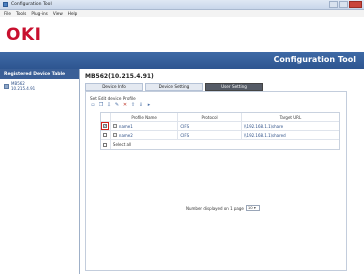 The image size is (364, 274). I want to click on window-controls, so click(345, 4).